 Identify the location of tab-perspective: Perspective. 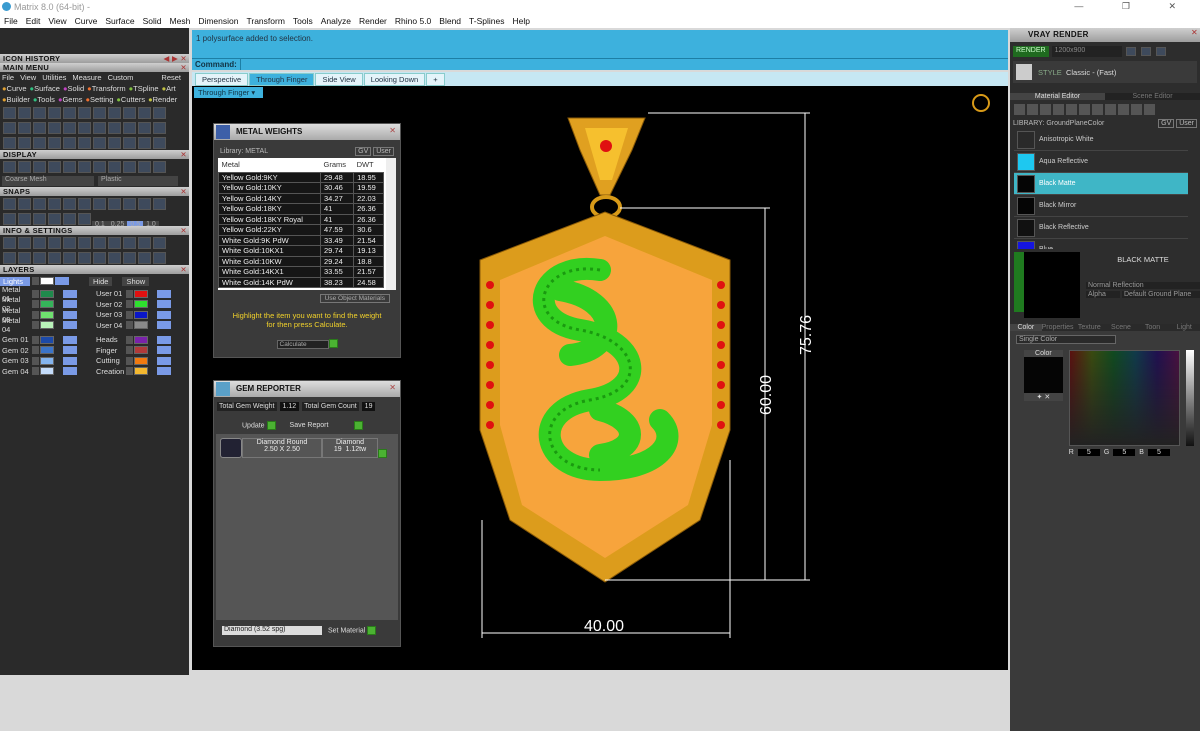
(222, 79).